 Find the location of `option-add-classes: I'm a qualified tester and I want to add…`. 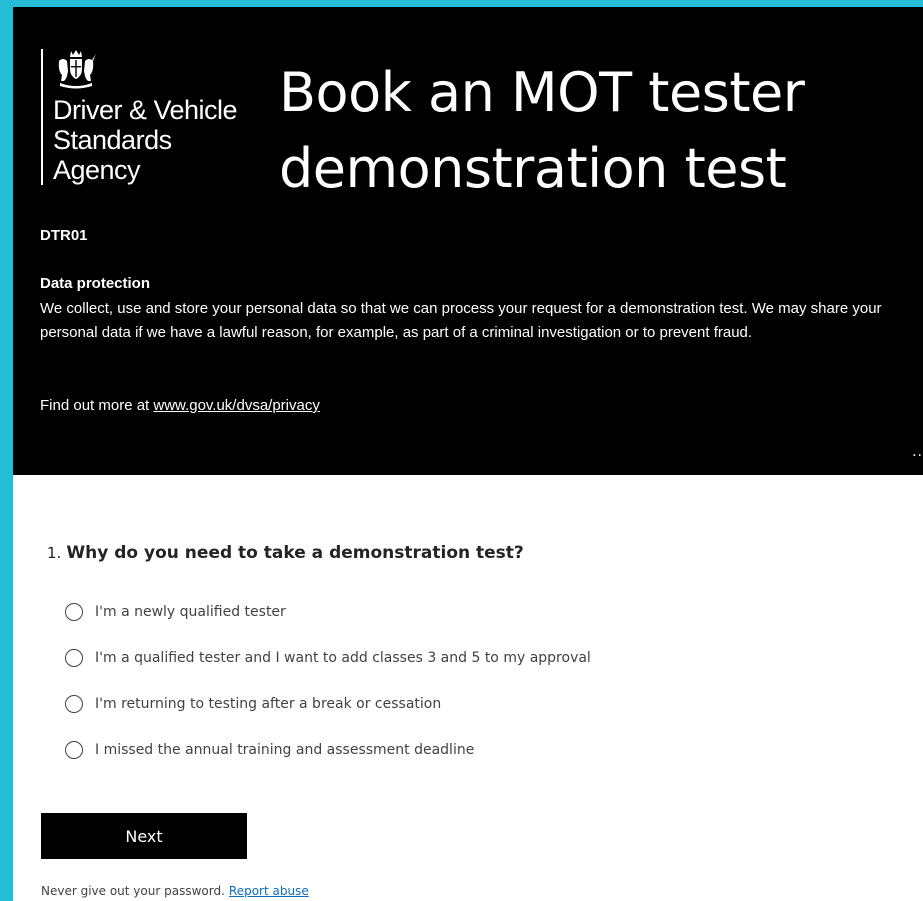

option-add-classes: I'm a qualified tester and I want to add… is located at coordinates (328, 658).